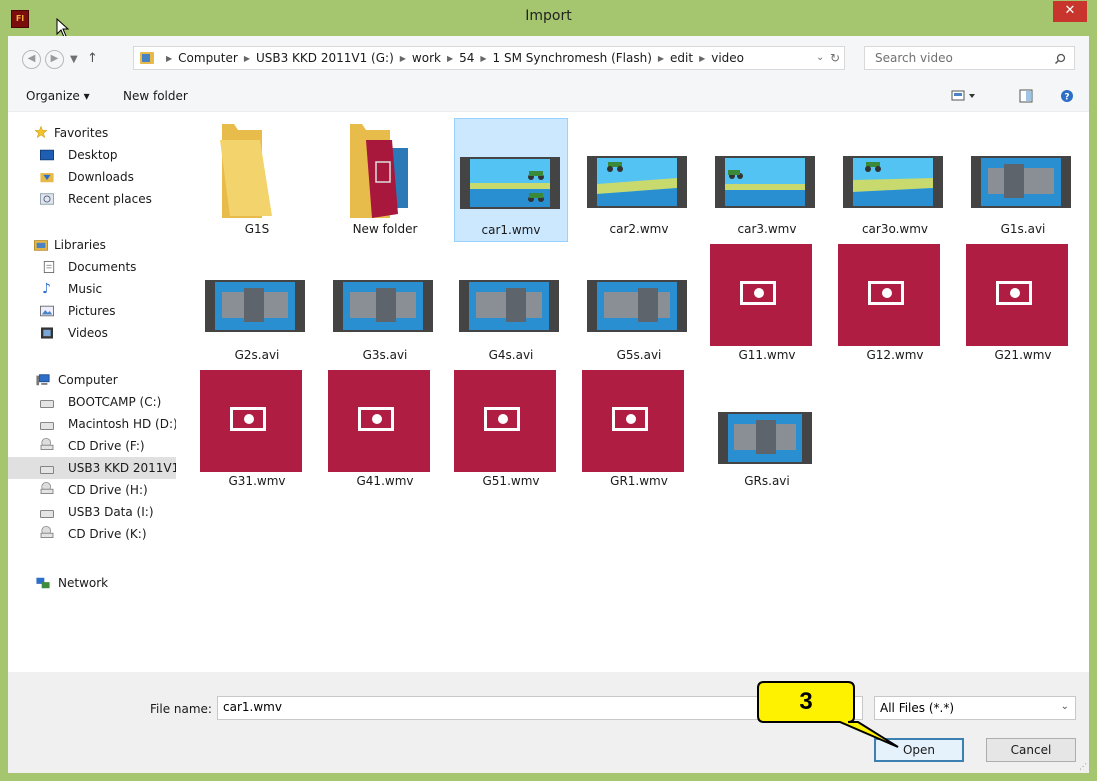 This screenshot has width=1097, height=781. I want to click on folder-icon, so click(379, 171).